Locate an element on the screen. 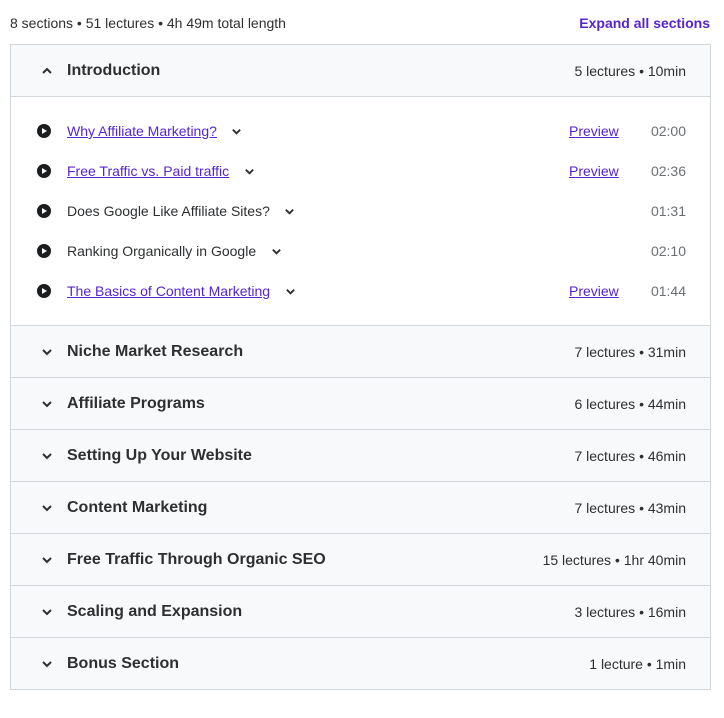  section-meta: 3 lectures • 16min is located at coordinates (630, 611).